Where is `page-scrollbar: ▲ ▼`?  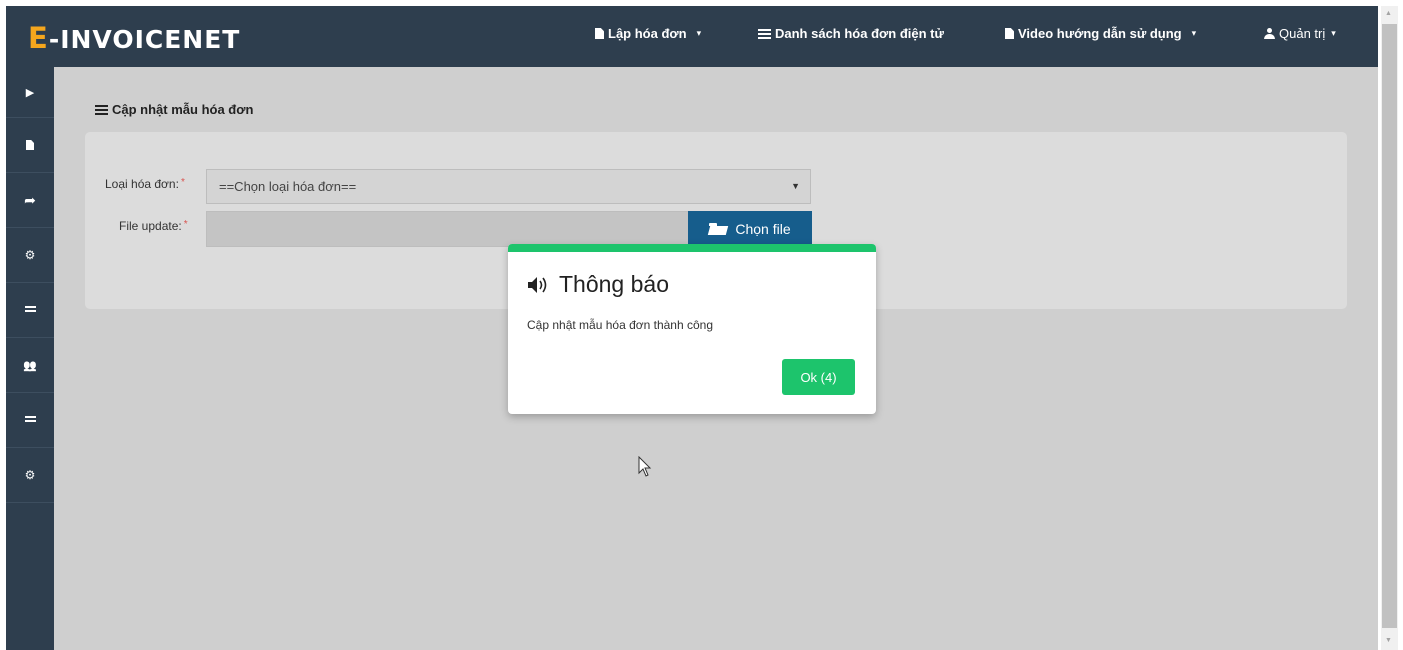 page-scrollbar: ▲ ▼ is located at coordinates (1389, 328).